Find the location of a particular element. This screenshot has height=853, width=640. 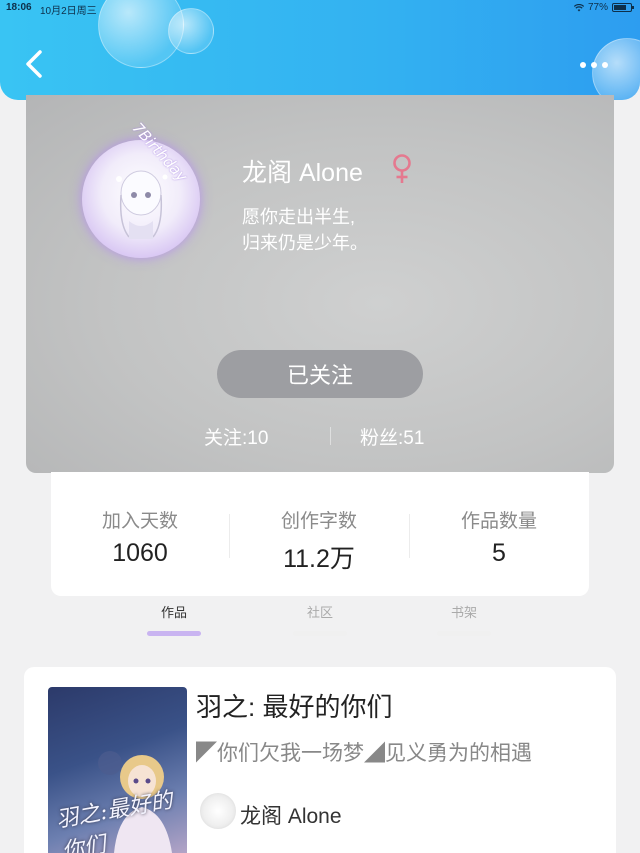

author-avatar is located at coordinates (218, 811).